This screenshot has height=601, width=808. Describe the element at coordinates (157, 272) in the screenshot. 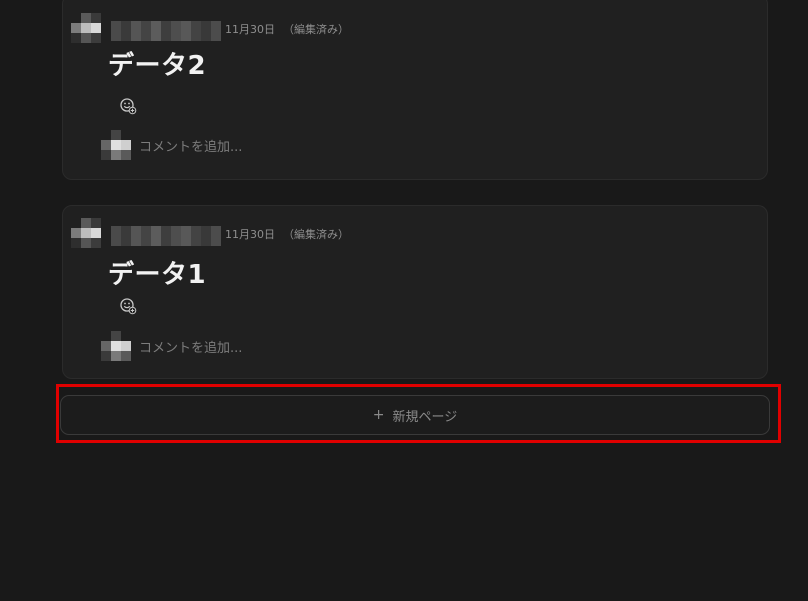

I see `post-title: データ1` at that location.